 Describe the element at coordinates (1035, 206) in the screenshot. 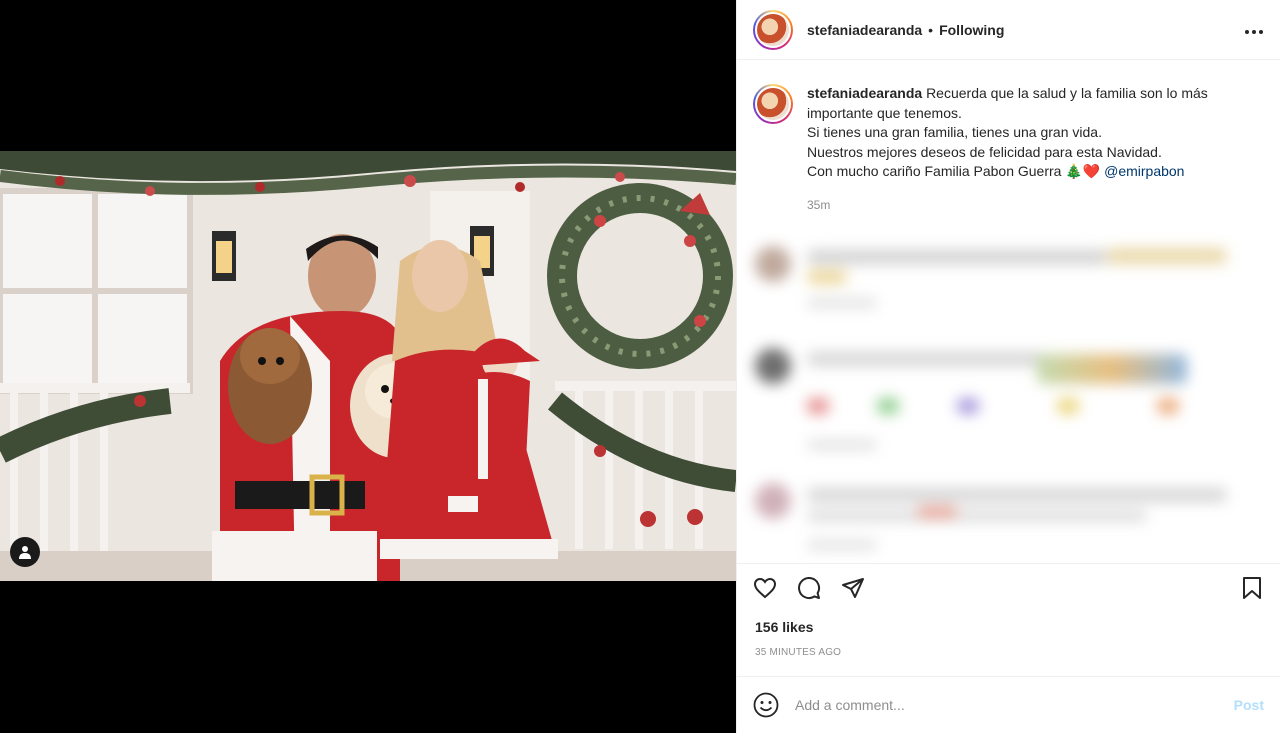

I see `caption-timestamp: 35m` at that location.